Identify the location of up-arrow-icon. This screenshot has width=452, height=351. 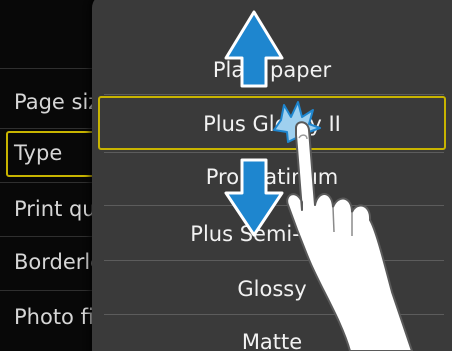
(254, 49).